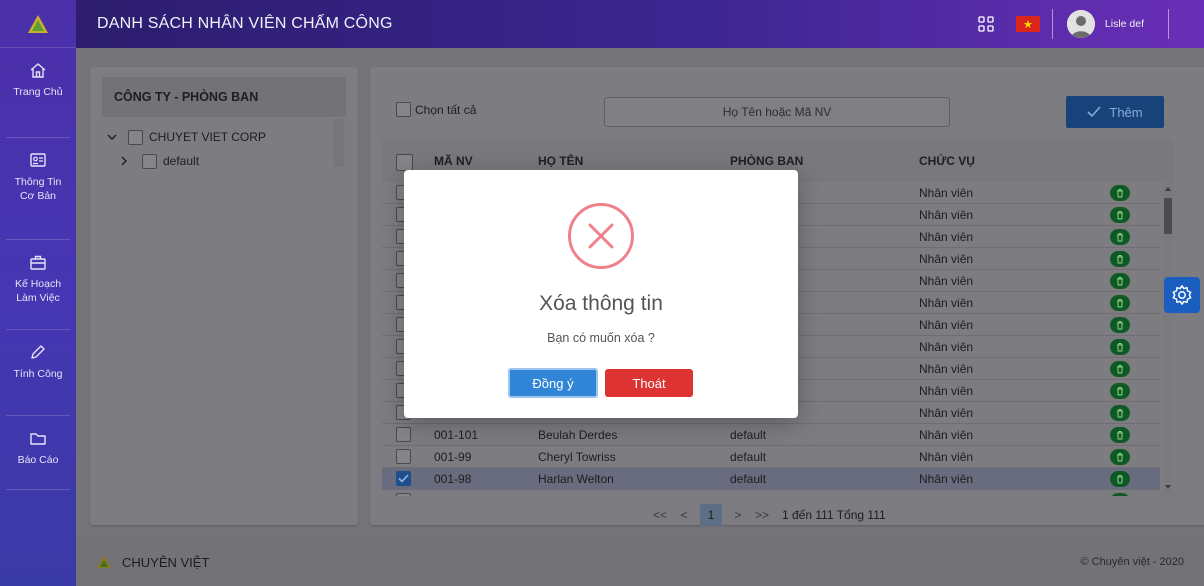 Image resolution: width=1204 pixels, height=586 pixels. I want to click on table-row: 001-101 Beulah Derdes default Nhân viên, so click(771, 435).